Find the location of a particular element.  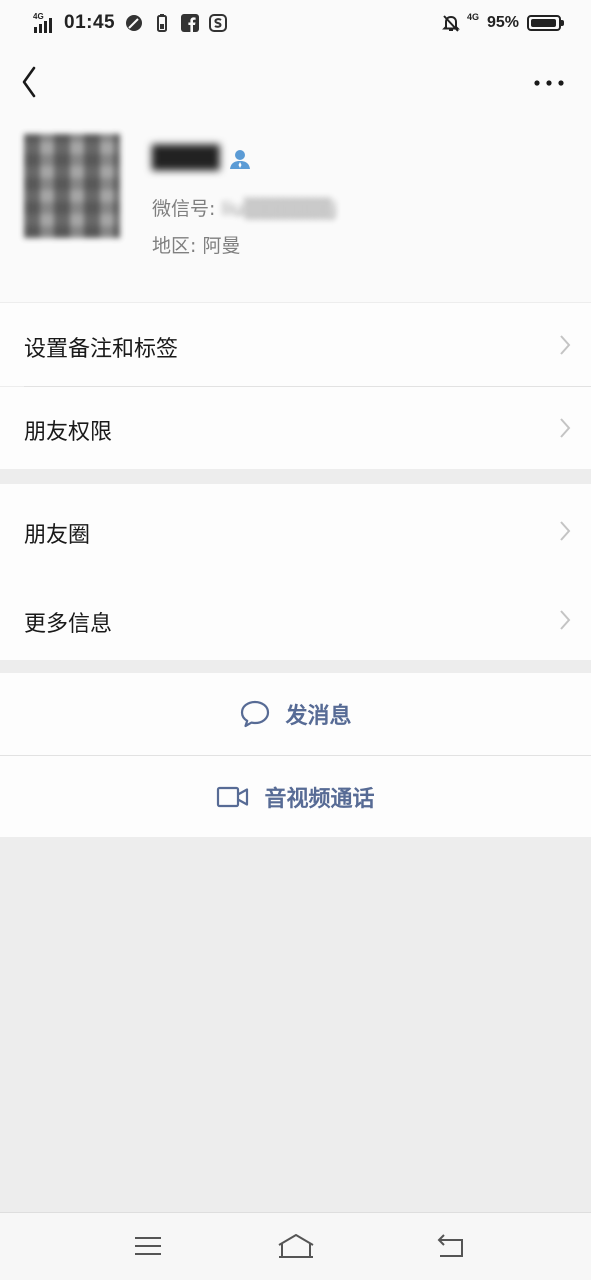

video-call-button: 音视频通话 is located at coordinates (295, 796).